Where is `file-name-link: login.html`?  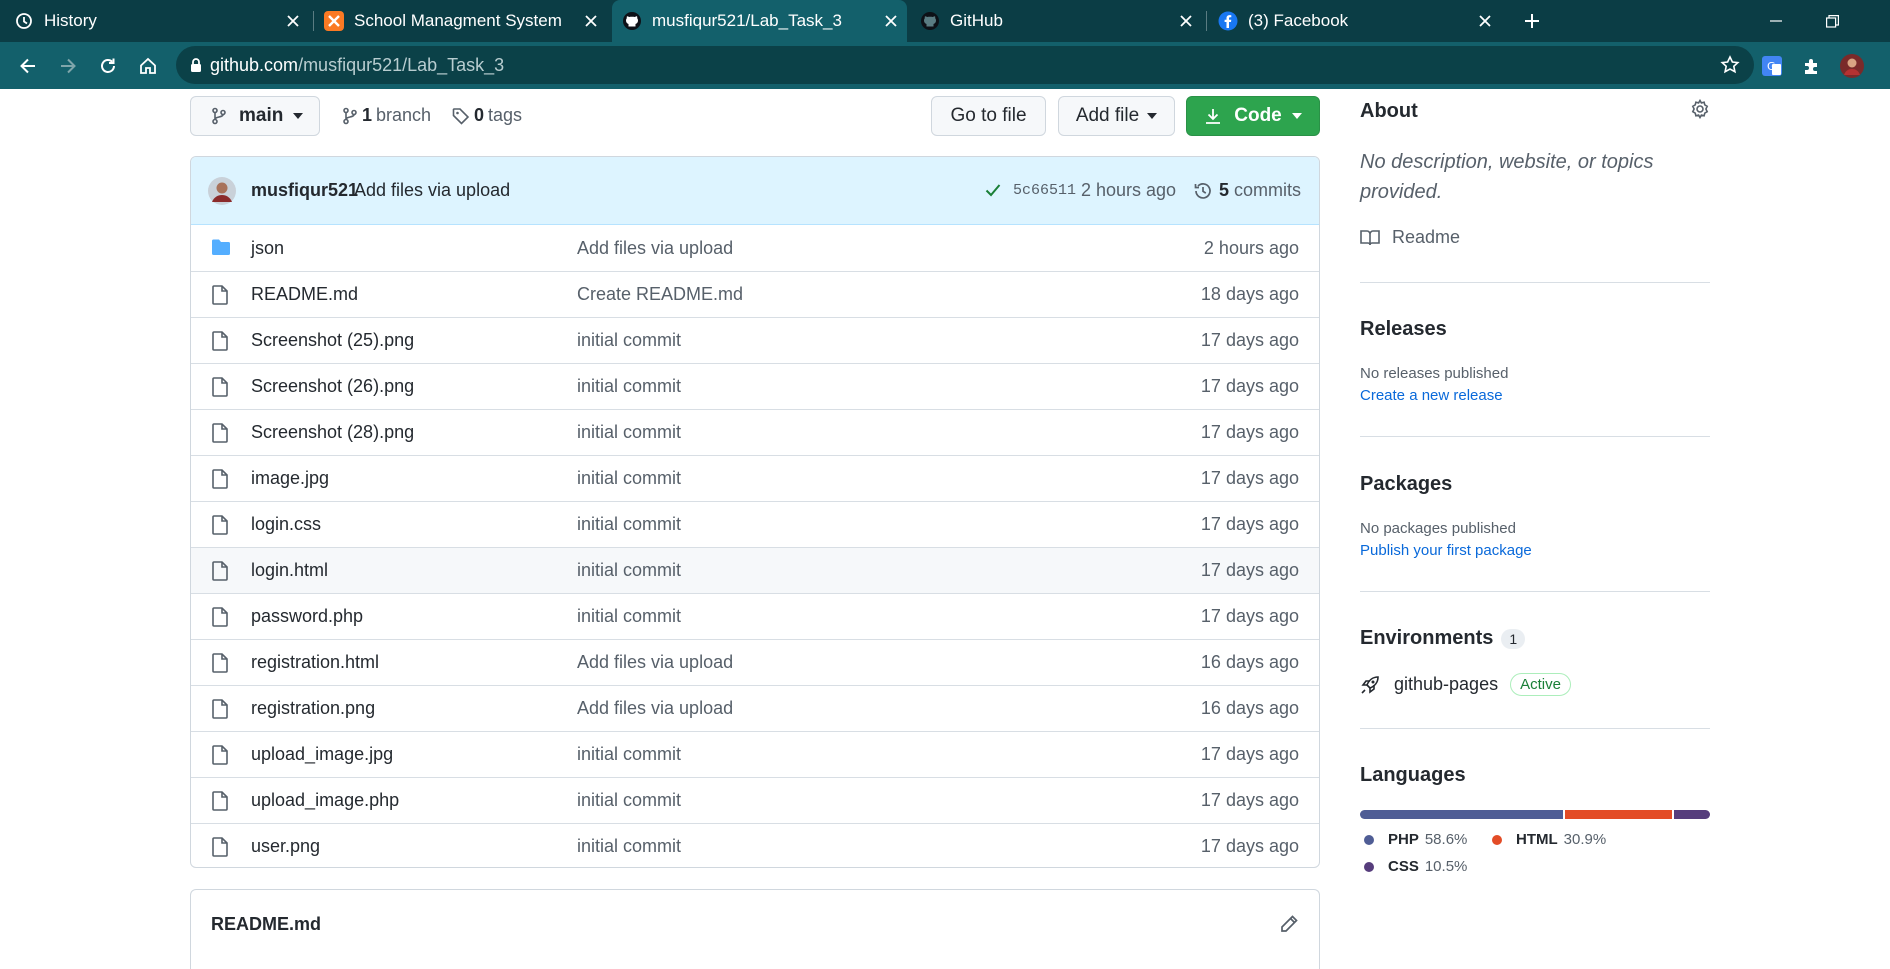 file-name-link: login.html is located at coordinates (289, 570).